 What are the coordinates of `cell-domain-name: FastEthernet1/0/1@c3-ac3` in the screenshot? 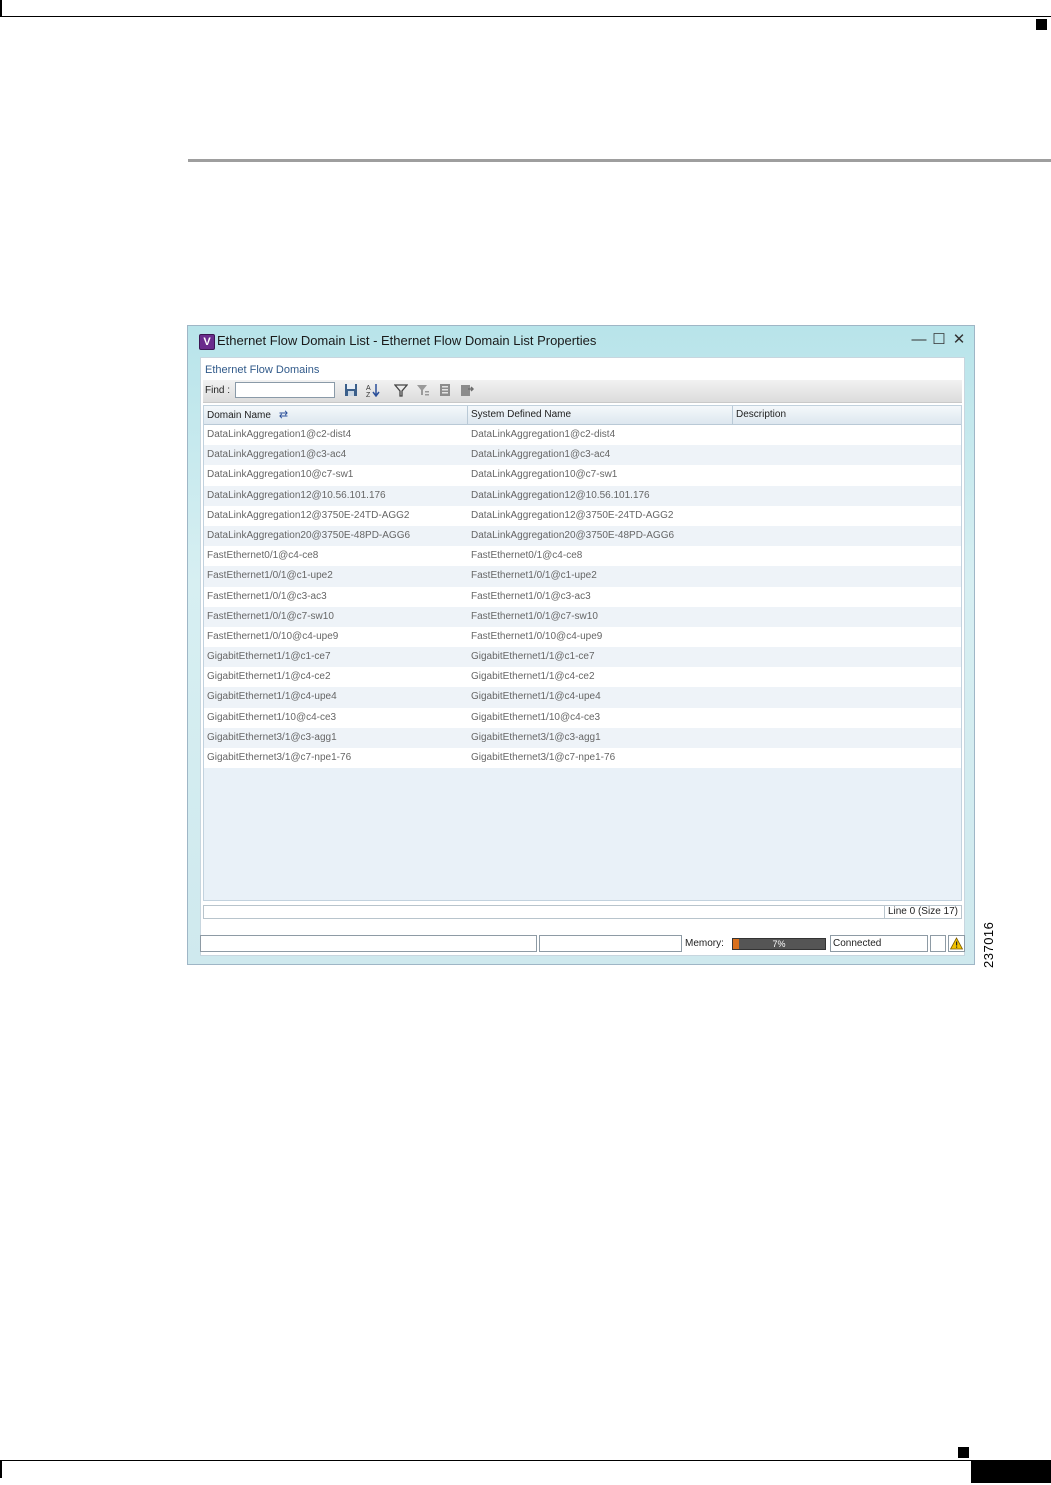 It's located at (267, 596).